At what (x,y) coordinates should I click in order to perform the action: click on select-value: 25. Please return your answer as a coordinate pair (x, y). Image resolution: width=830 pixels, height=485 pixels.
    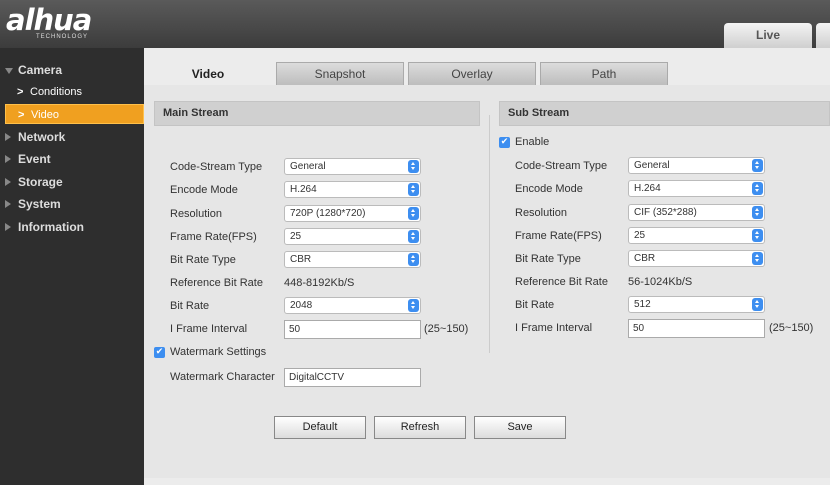
    Looking at the image, I should click on (296, 236).